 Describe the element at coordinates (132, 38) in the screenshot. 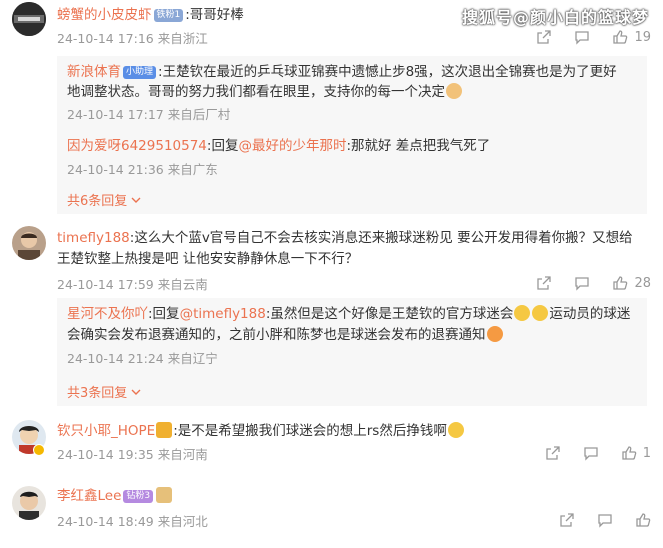

I see `comment-meta: 24-10-14 17:16 来自浙江` at that location.